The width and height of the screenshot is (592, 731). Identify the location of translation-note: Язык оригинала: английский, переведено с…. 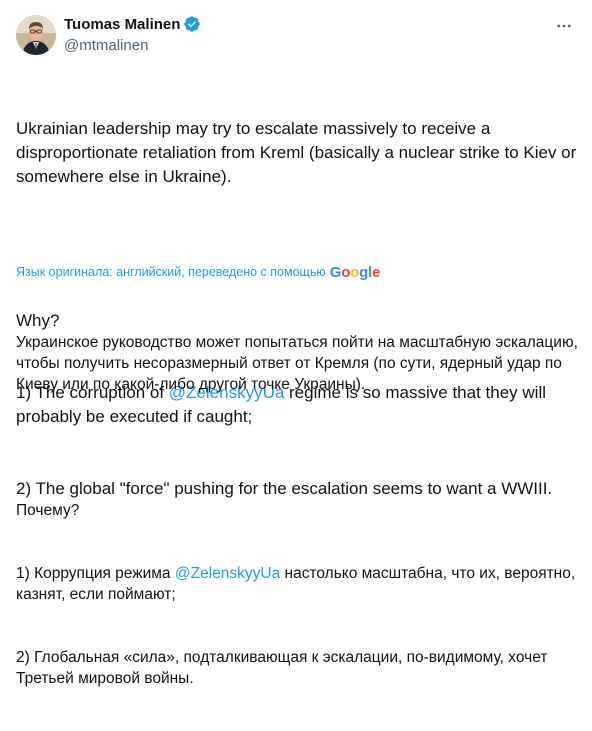
(198, 272).